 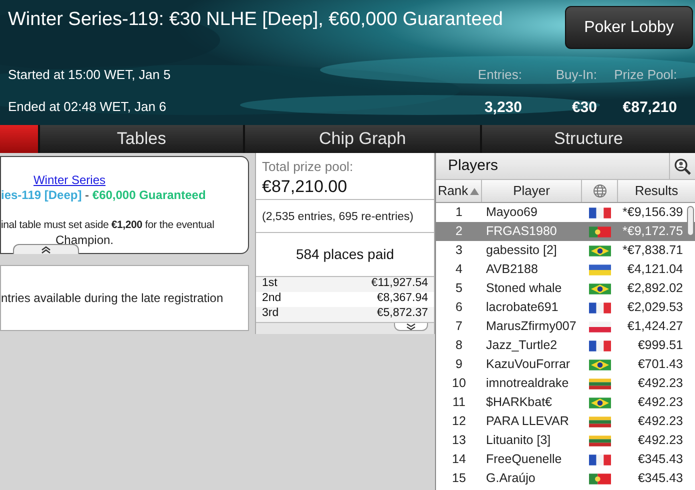 I want to click on note-text: inal table must set aside €1,200 for the eventual, so click(x=107, y=225).